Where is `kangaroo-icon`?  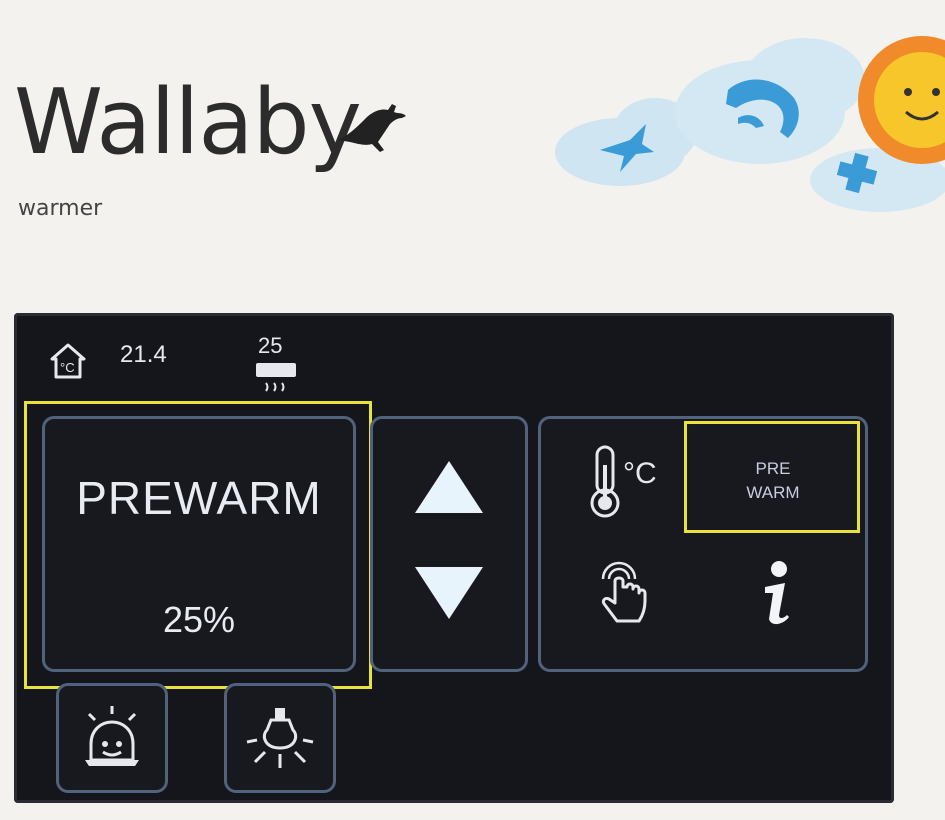
kangaroo-icon is located at coordinates (372, 128).